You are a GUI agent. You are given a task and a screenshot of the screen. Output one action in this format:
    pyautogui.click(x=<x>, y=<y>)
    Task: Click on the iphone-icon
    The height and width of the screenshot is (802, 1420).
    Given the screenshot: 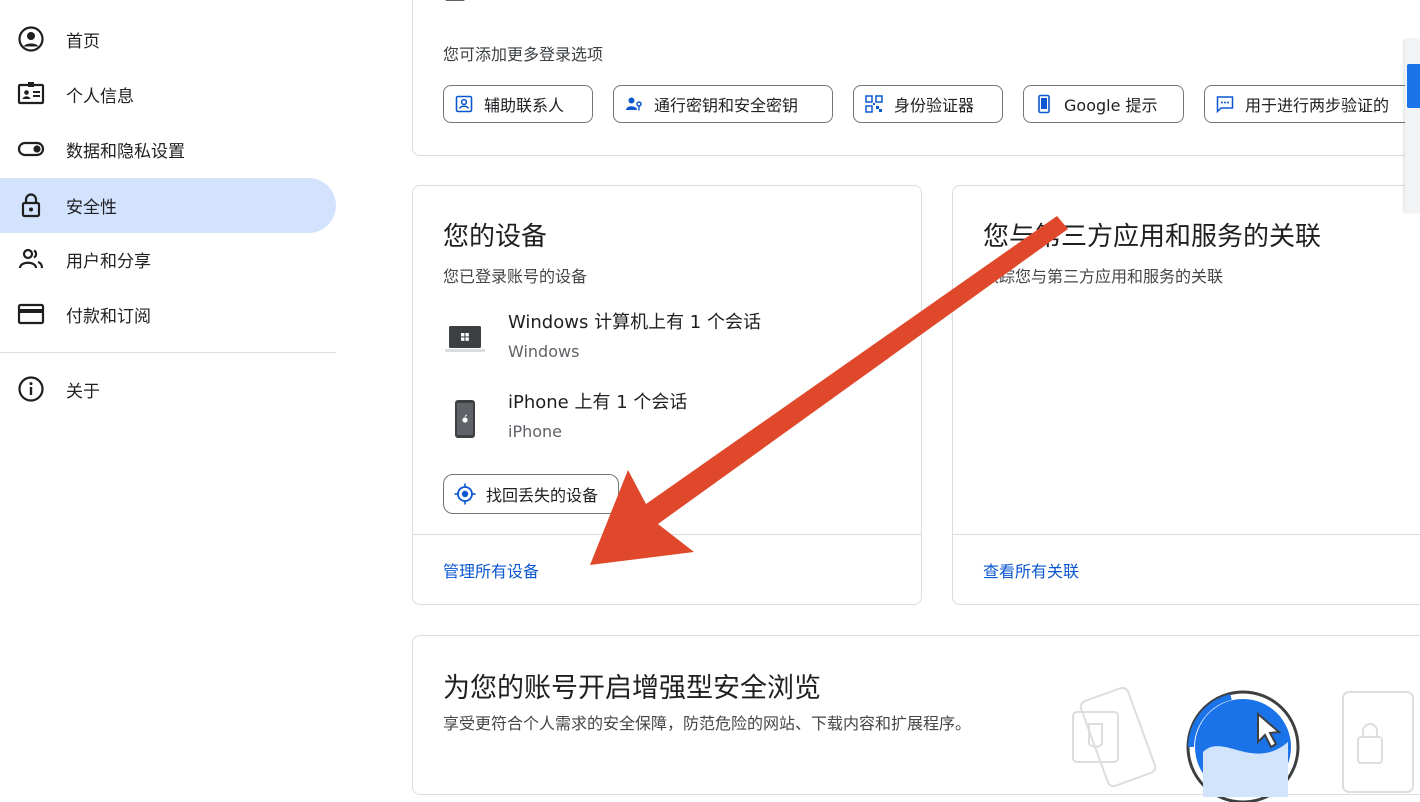 What is the action you would take?
    pyautogui.click(x=465, y=419)
    